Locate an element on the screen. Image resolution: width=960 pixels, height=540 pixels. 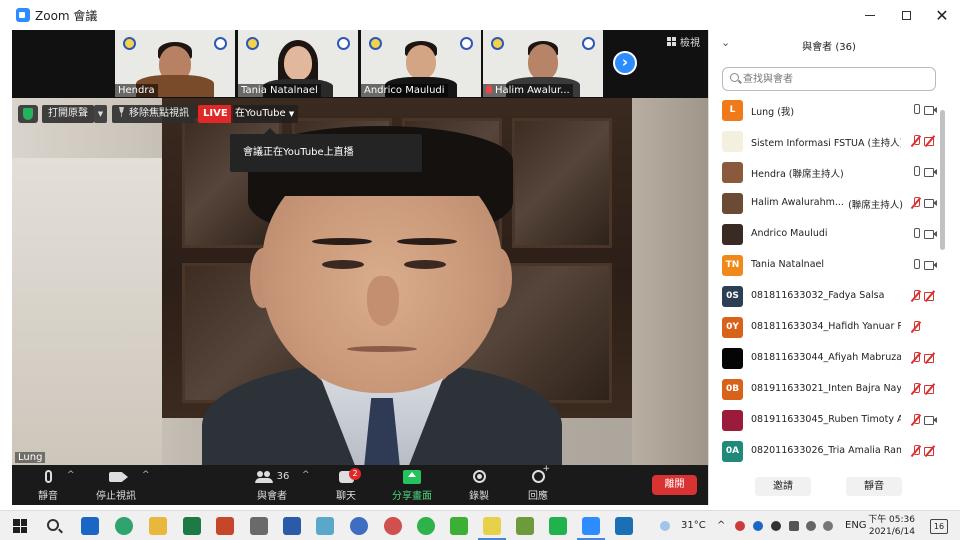
outlook-icon is located at coordinates (90, 526).